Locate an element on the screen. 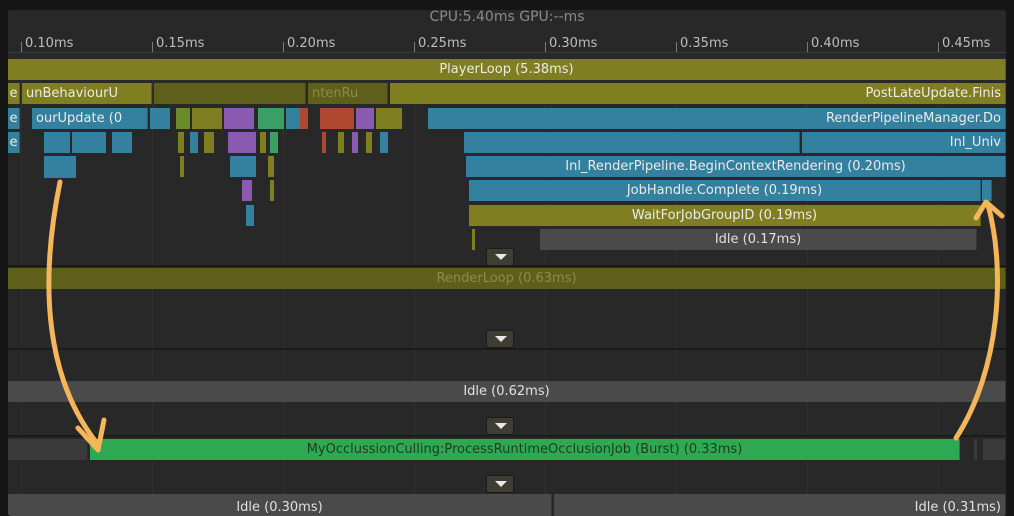  up-arrow-curve is located at coordinates (976, 321).